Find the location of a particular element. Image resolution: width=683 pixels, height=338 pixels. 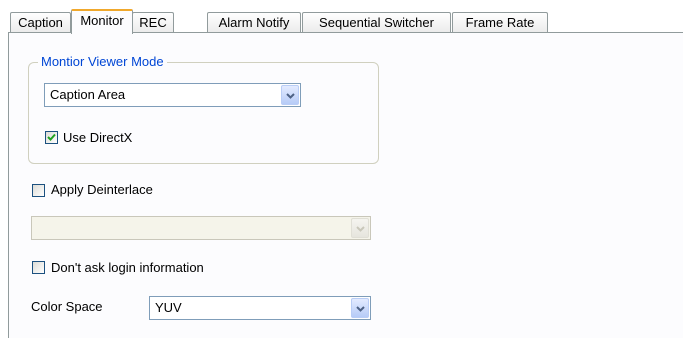

tab-alarm-notify: Alarm Notify is located at coordinates (254, 22).